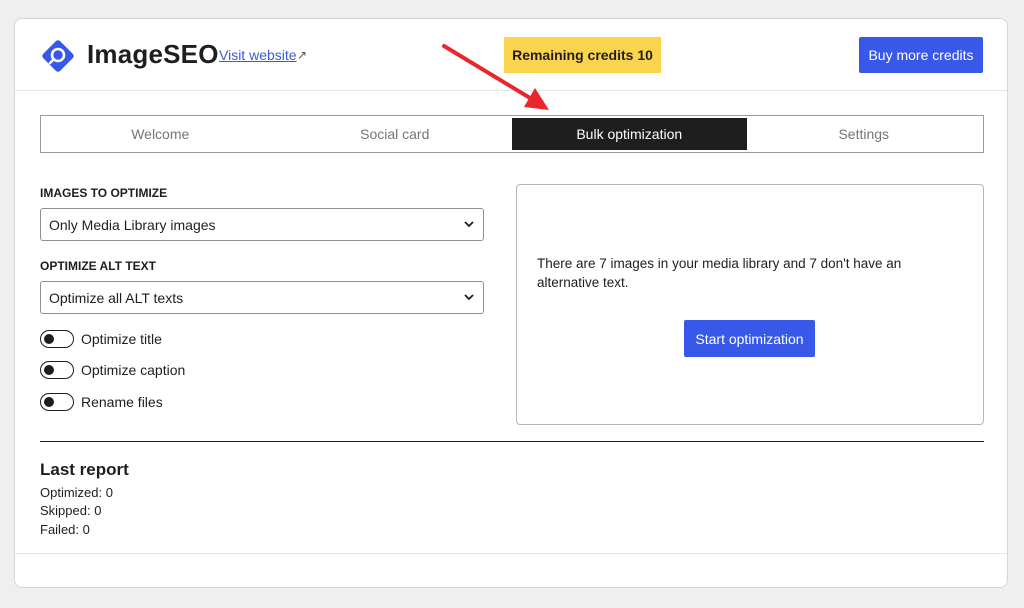 This screenshot has width=1024, height=608. Describe the element at coordinates (582, 55) in the screenshot. I see `remaining-credits-badge: Remaining credits 10` at that location.